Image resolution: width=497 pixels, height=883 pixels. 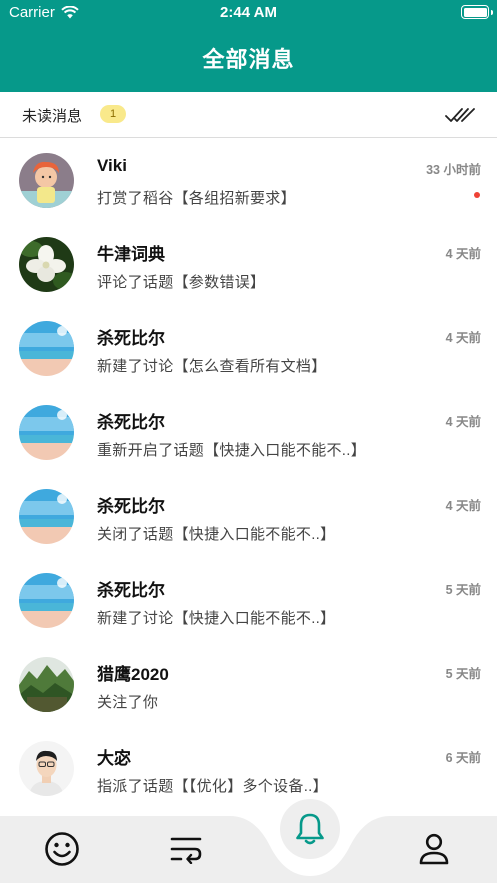 I want to click on unread-label: 未读消息, so click(x=52, y=115).